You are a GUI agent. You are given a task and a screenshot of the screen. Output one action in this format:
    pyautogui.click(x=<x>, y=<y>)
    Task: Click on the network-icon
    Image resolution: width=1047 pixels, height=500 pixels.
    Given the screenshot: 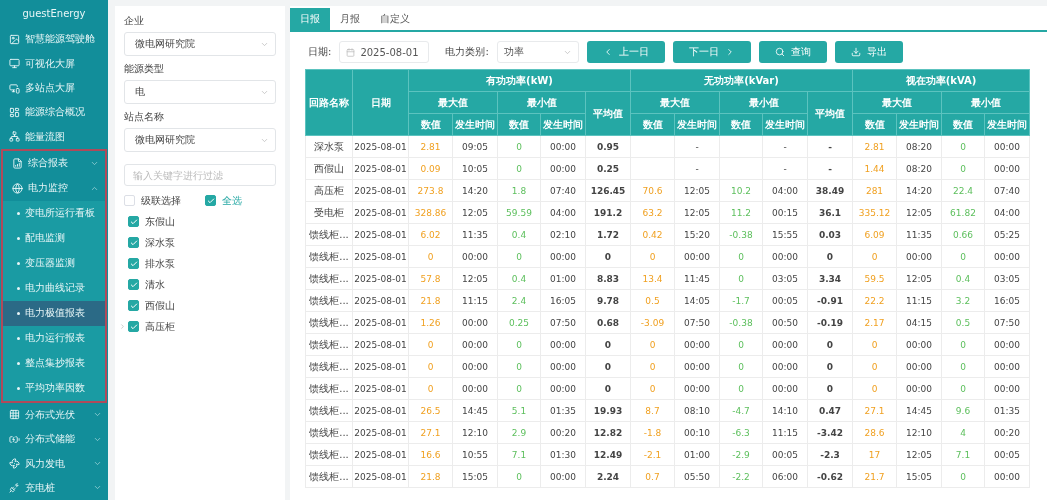 What is the action you would take?
    pyautogui.click(x=14, y=137)
    